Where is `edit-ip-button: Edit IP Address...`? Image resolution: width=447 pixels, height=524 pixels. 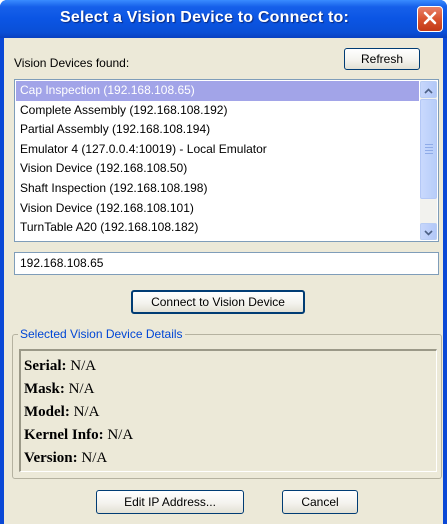 edit-ip-button: Edit IP Address... is located at coordinates (170, 502).